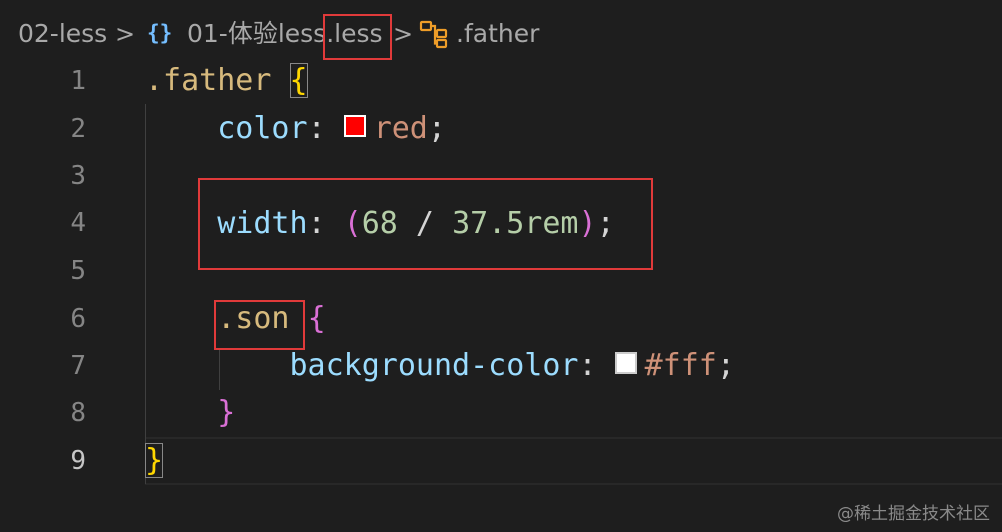 Image resolution: width=1002 pixels, height=532 pixels. Describe the element at coordinates (434, 365) in the screenshot. I see `property-background-color: background-color` at that location.